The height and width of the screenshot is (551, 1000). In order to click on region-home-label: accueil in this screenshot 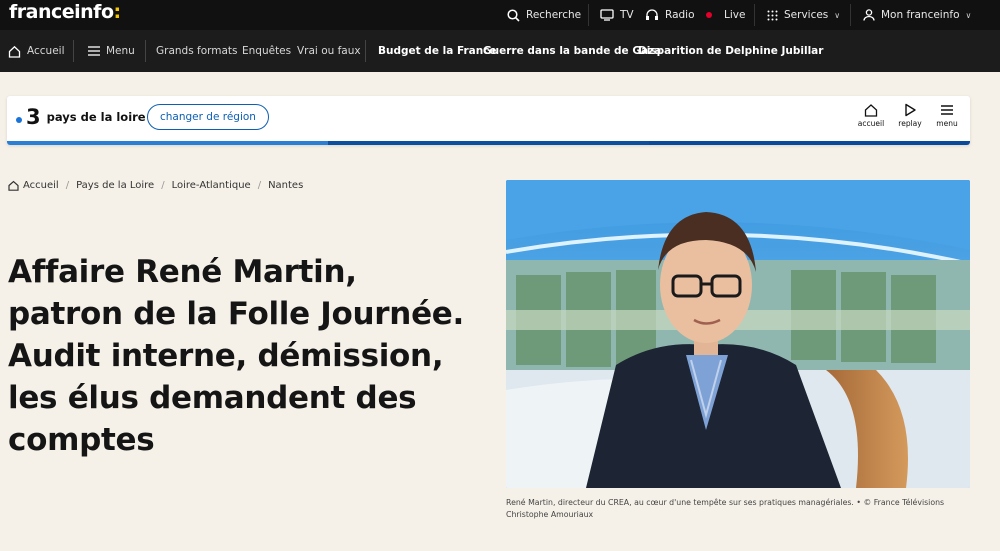, I will do `click(871, 123)`.